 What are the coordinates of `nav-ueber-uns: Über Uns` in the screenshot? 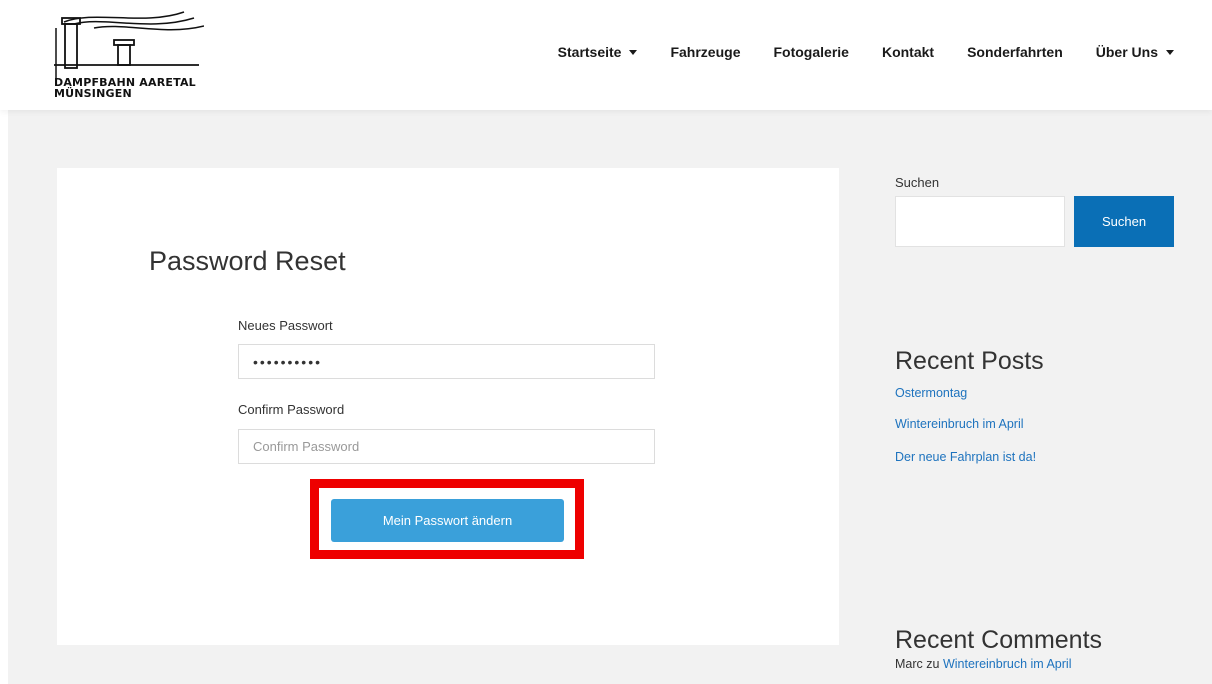 It's located at (1135, 52).